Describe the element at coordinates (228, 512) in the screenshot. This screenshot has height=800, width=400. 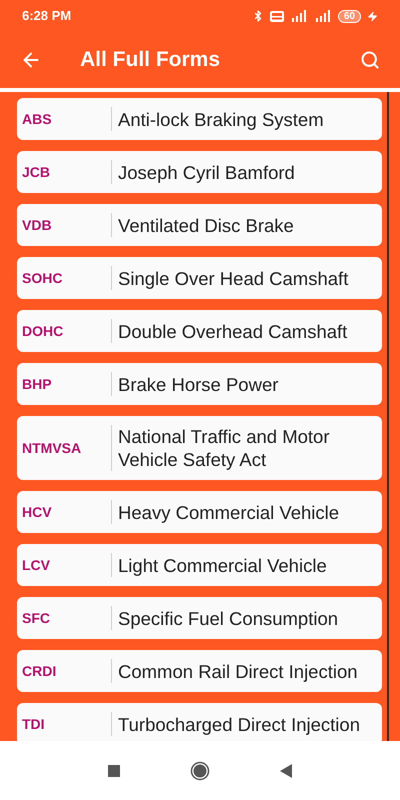
I see `full-form: Heavy Commercial Vehicle` at that location.